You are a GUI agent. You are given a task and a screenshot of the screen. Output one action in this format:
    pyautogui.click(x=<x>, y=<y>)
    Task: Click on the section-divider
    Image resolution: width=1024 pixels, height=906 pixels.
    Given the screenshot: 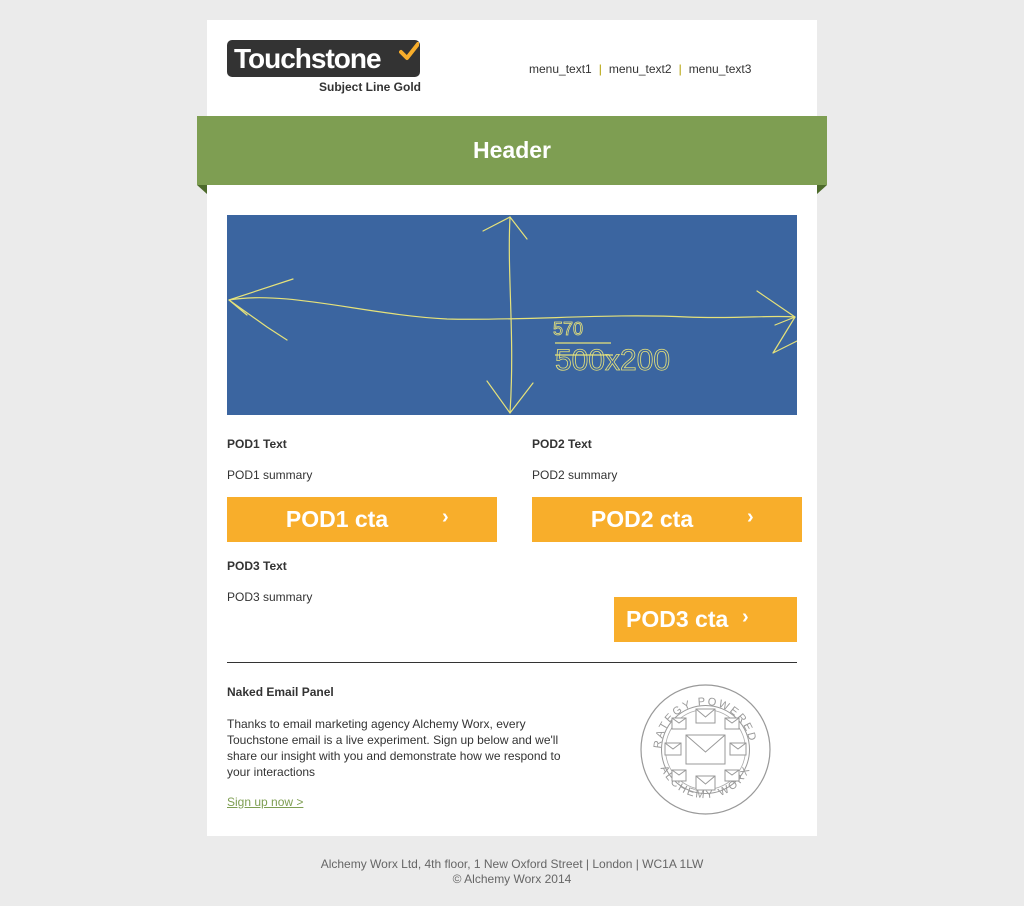 What is the action you would take?
    pyautogui.click(x=512, y=662)
    